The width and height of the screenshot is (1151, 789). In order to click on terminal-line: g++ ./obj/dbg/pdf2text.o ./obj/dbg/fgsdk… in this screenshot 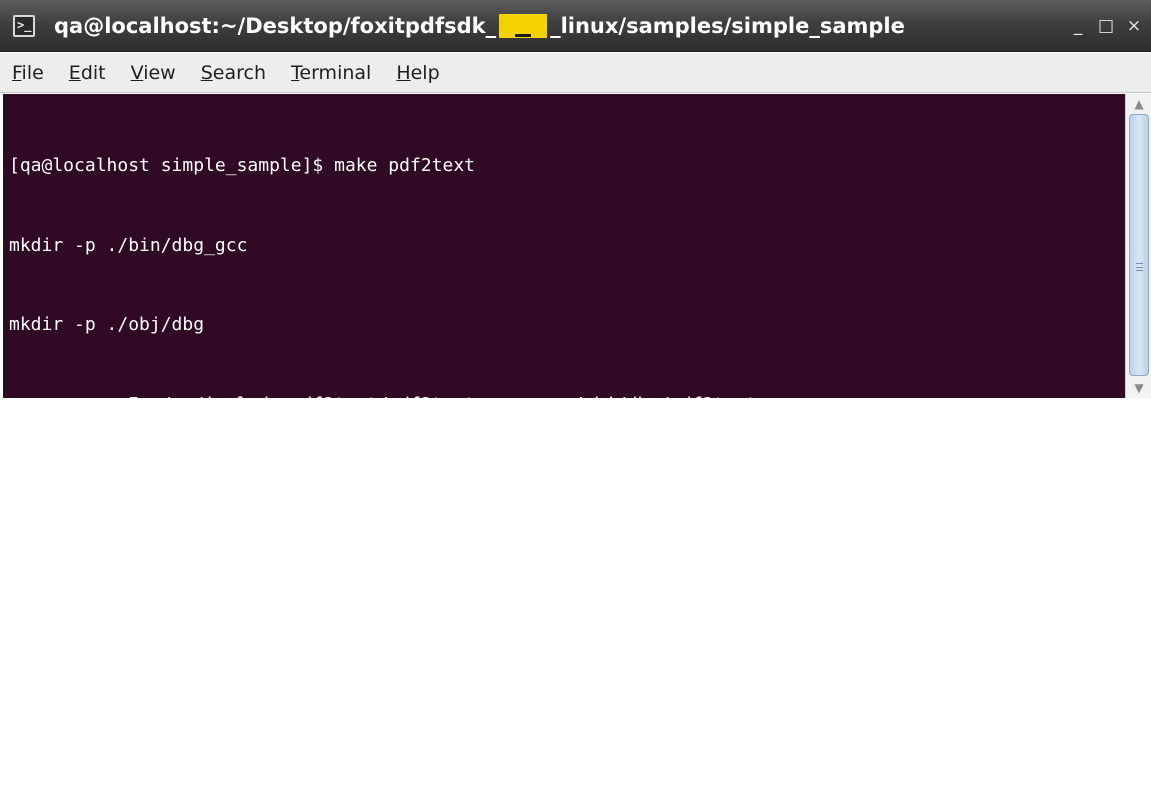, I will do `click(442, 563)`.